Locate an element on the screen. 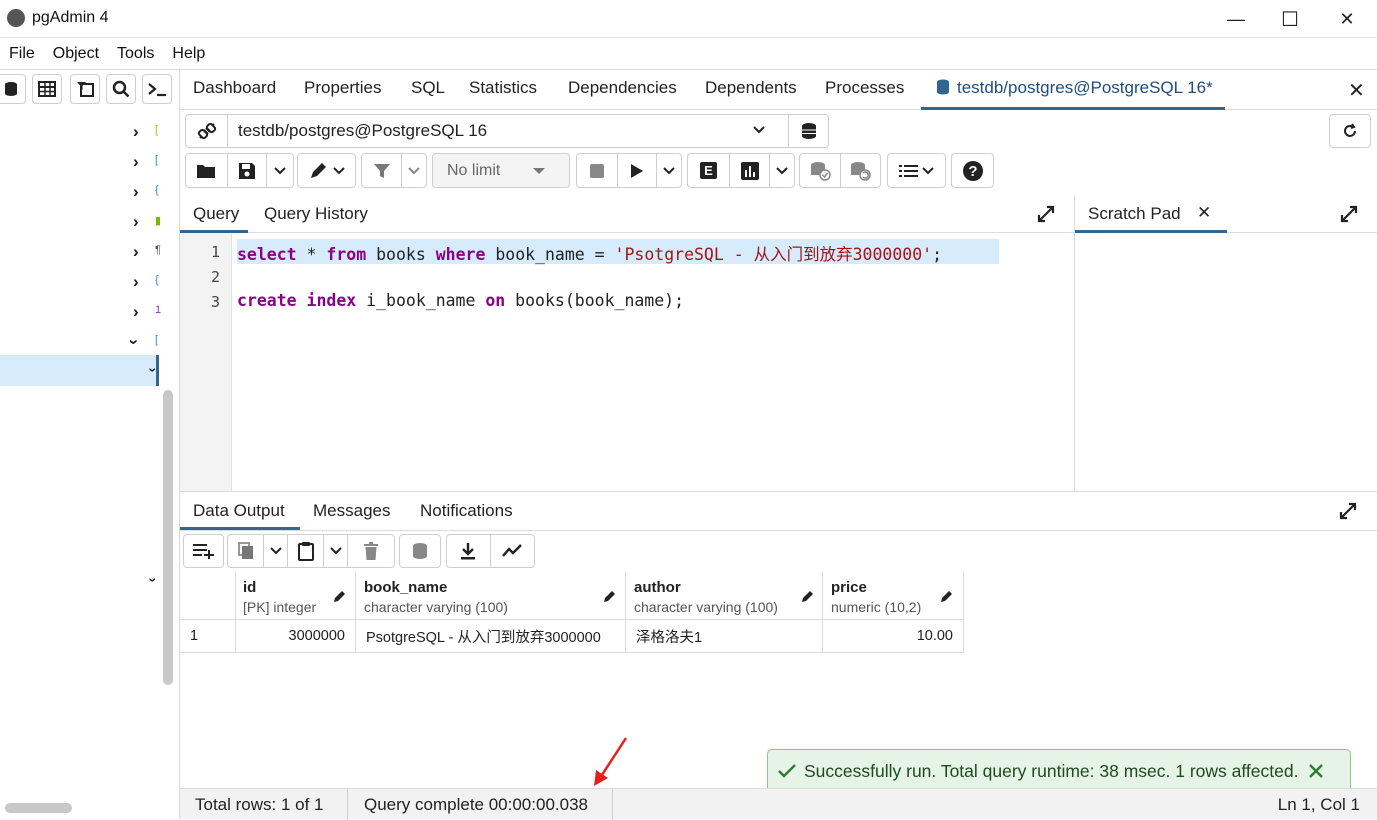  tree-horizontal-scrollbar is located at coordinates (38, 808).